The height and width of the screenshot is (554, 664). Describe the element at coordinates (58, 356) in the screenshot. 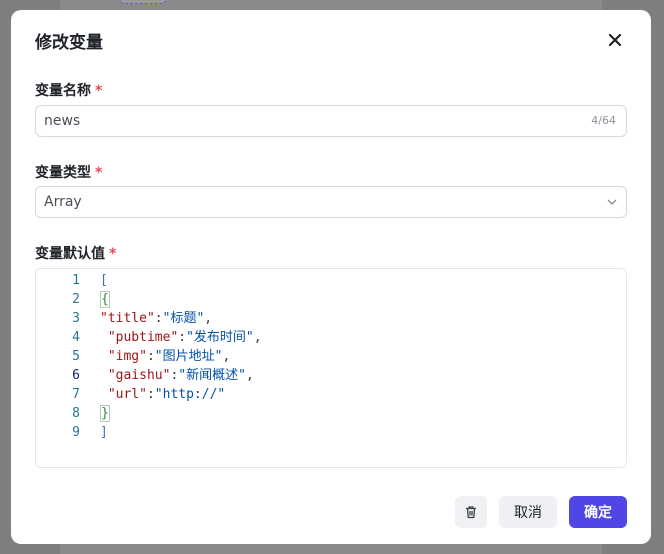

I see `line-number-gutter: 1 2 3 4 5 6 7 8 9` at that location.